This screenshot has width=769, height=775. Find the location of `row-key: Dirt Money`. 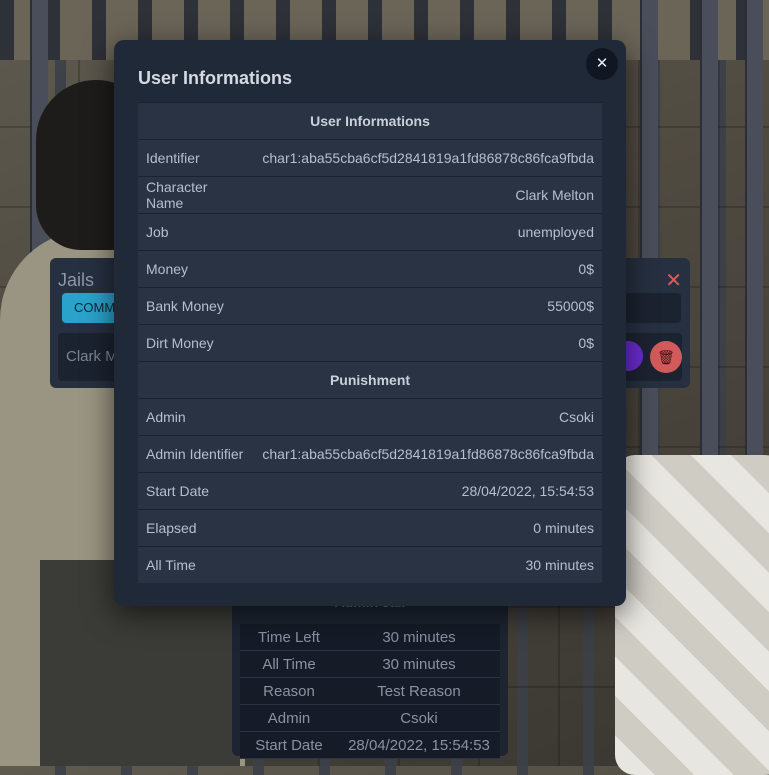

row-key: Dirt Money is located at coordinates (196, 343).